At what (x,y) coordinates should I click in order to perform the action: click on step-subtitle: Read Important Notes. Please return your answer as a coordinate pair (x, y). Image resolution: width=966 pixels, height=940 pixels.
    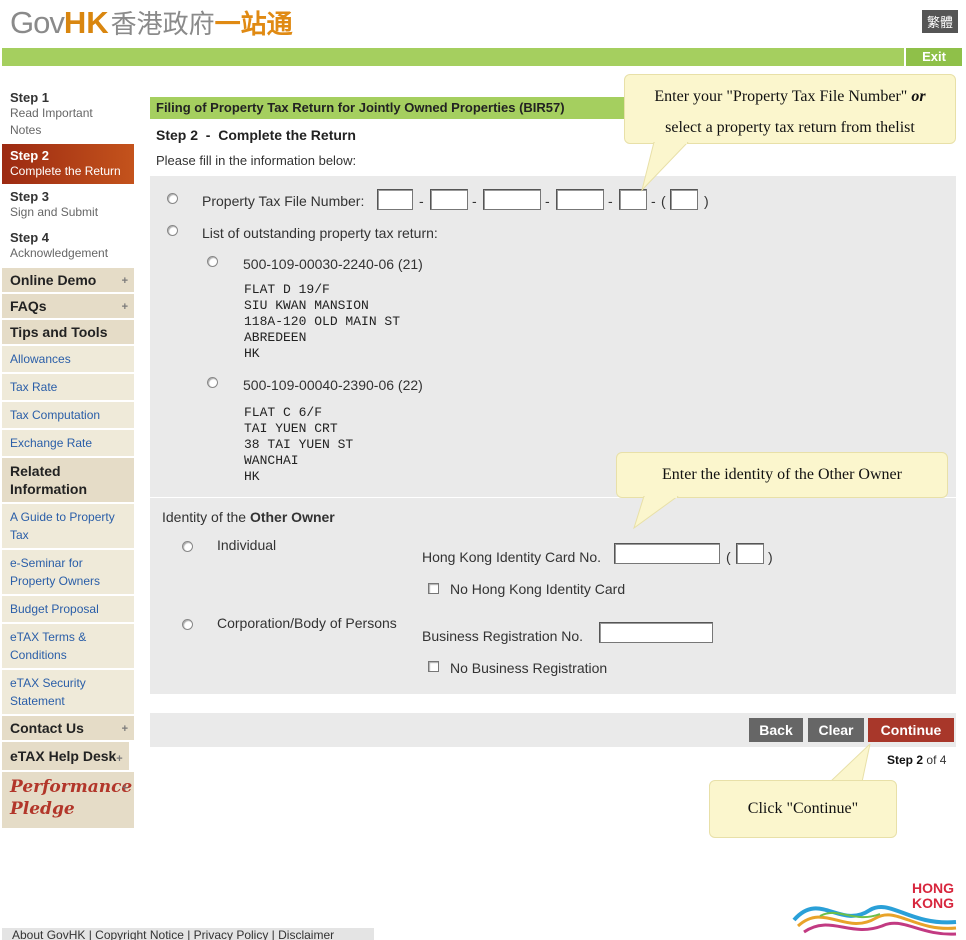
    Looking at the image, I should click on (51, 121).